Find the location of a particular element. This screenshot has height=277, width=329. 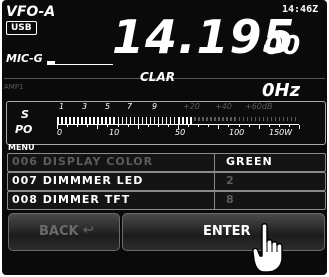

menu-item-value: 2 is located at coordinates (230, 180).